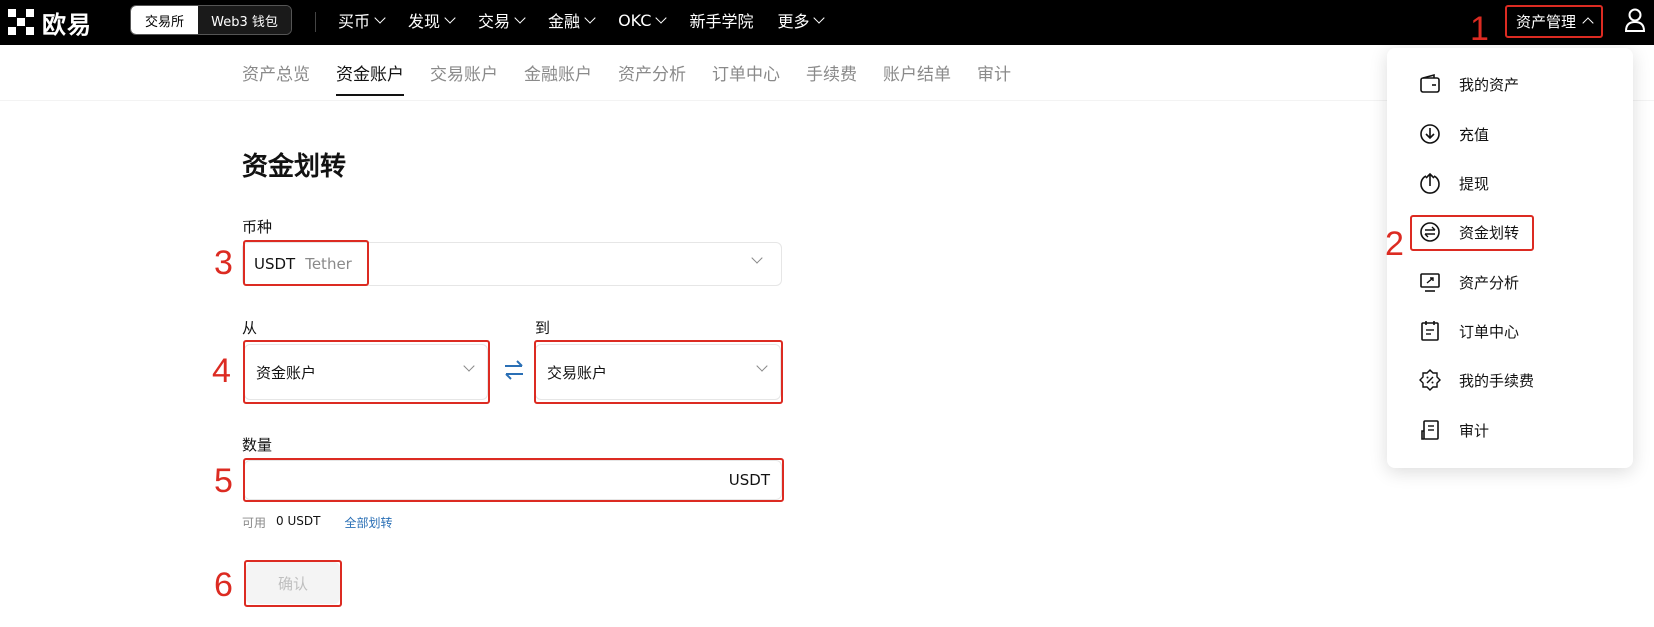 This screenshot has height=627, width=1654. What do you see at coordinates (746, 78) in the screenshot?
I see `tab-order-center: 订单中心` at bounding box center [746, 78].